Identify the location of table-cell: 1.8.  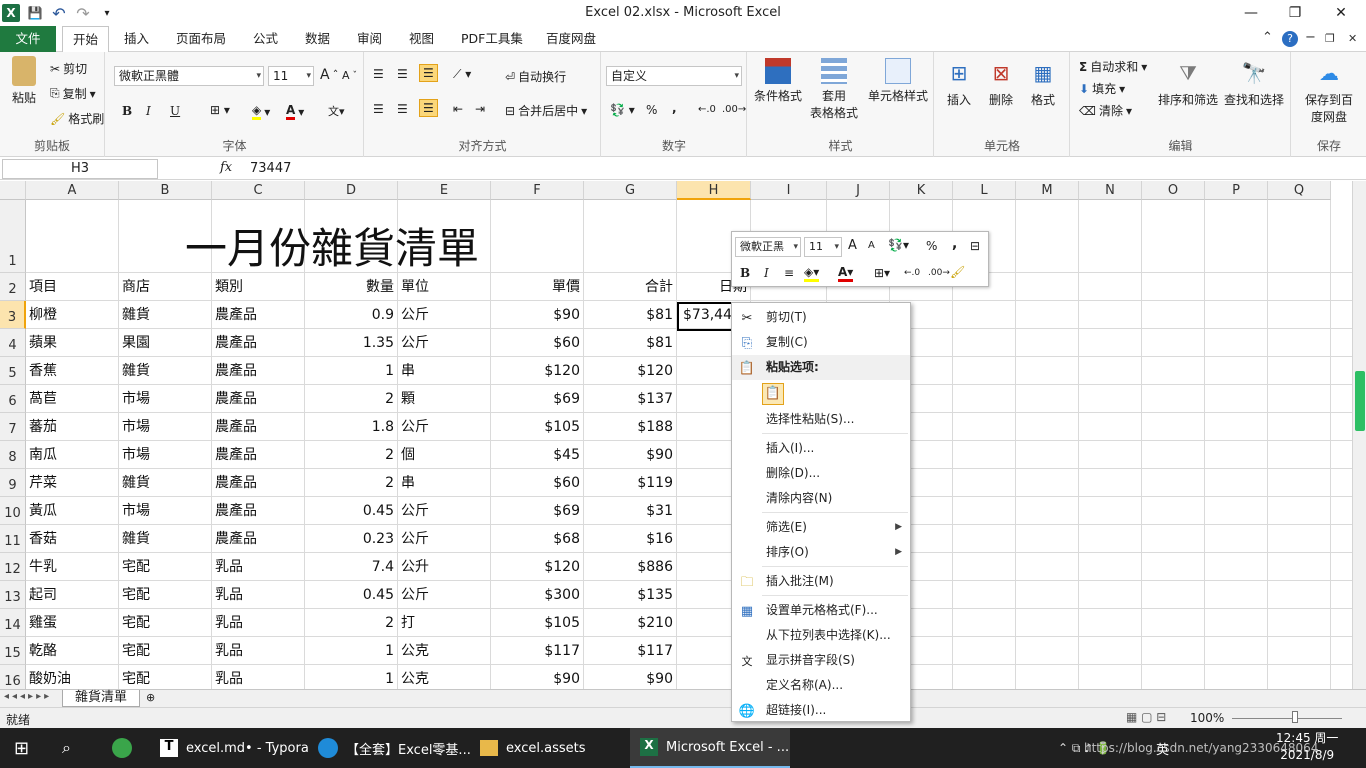
(349, 427).